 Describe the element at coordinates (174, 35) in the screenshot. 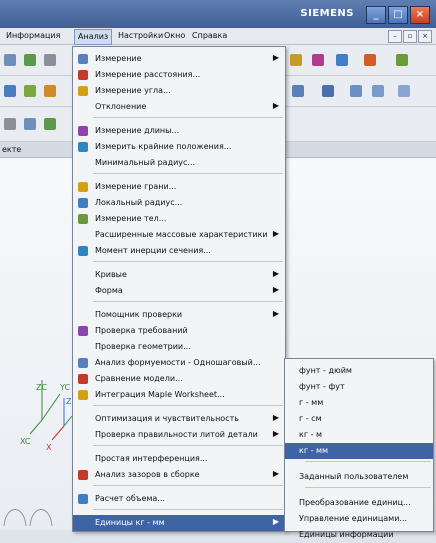

I see `menu-window: Окно` at that location.